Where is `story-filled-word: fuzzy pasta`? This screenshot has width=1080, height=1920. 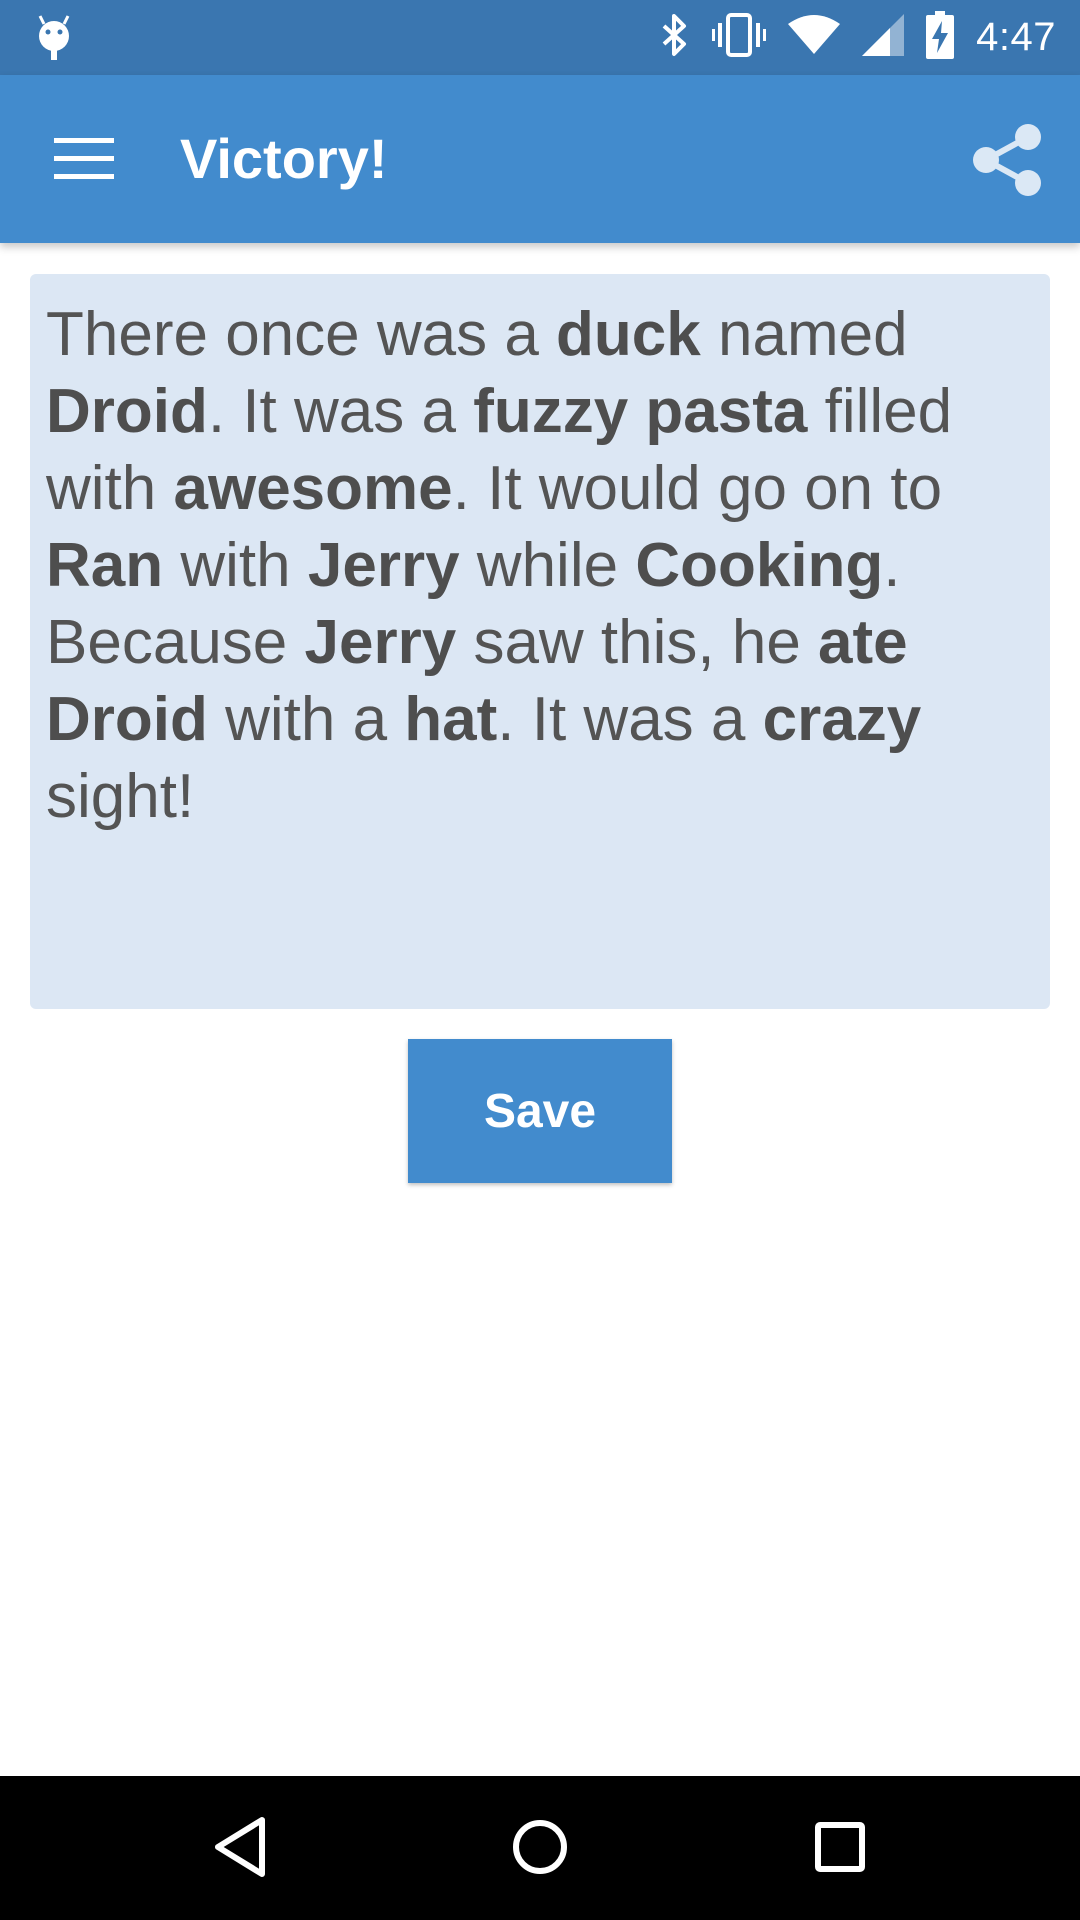
story-filled-word: fuzzy pasta is located at coordinates (640, 411).